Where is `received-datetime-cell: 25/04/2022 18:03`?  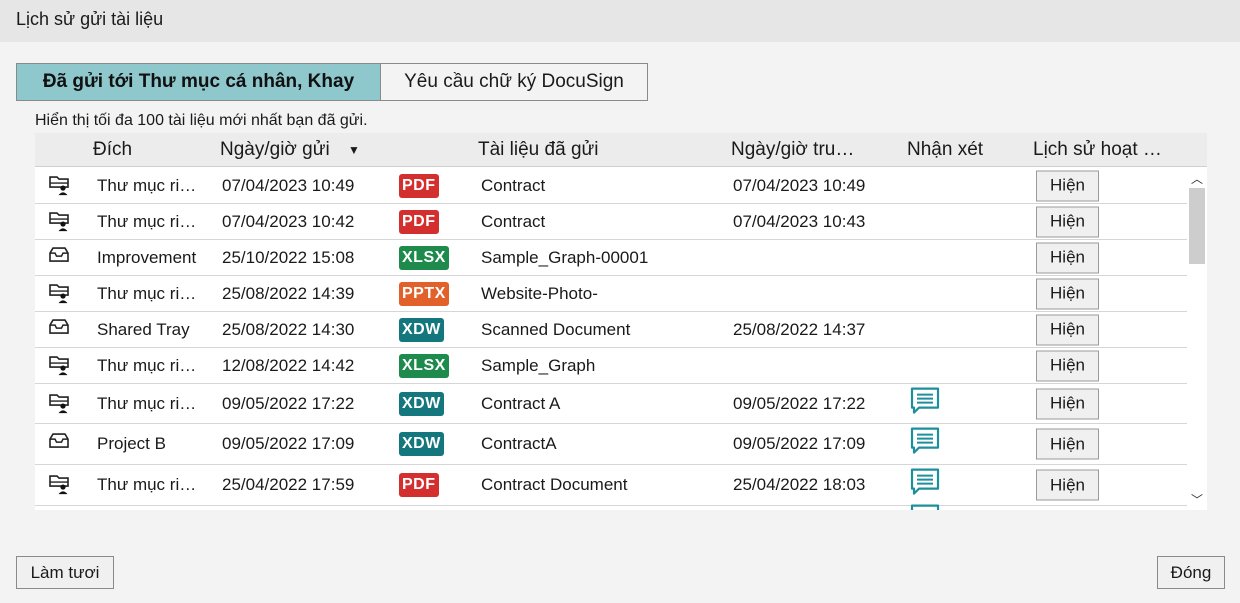 received-datetime-cell: 25/04/2022 18:03 is located at coordinates (799, 484).